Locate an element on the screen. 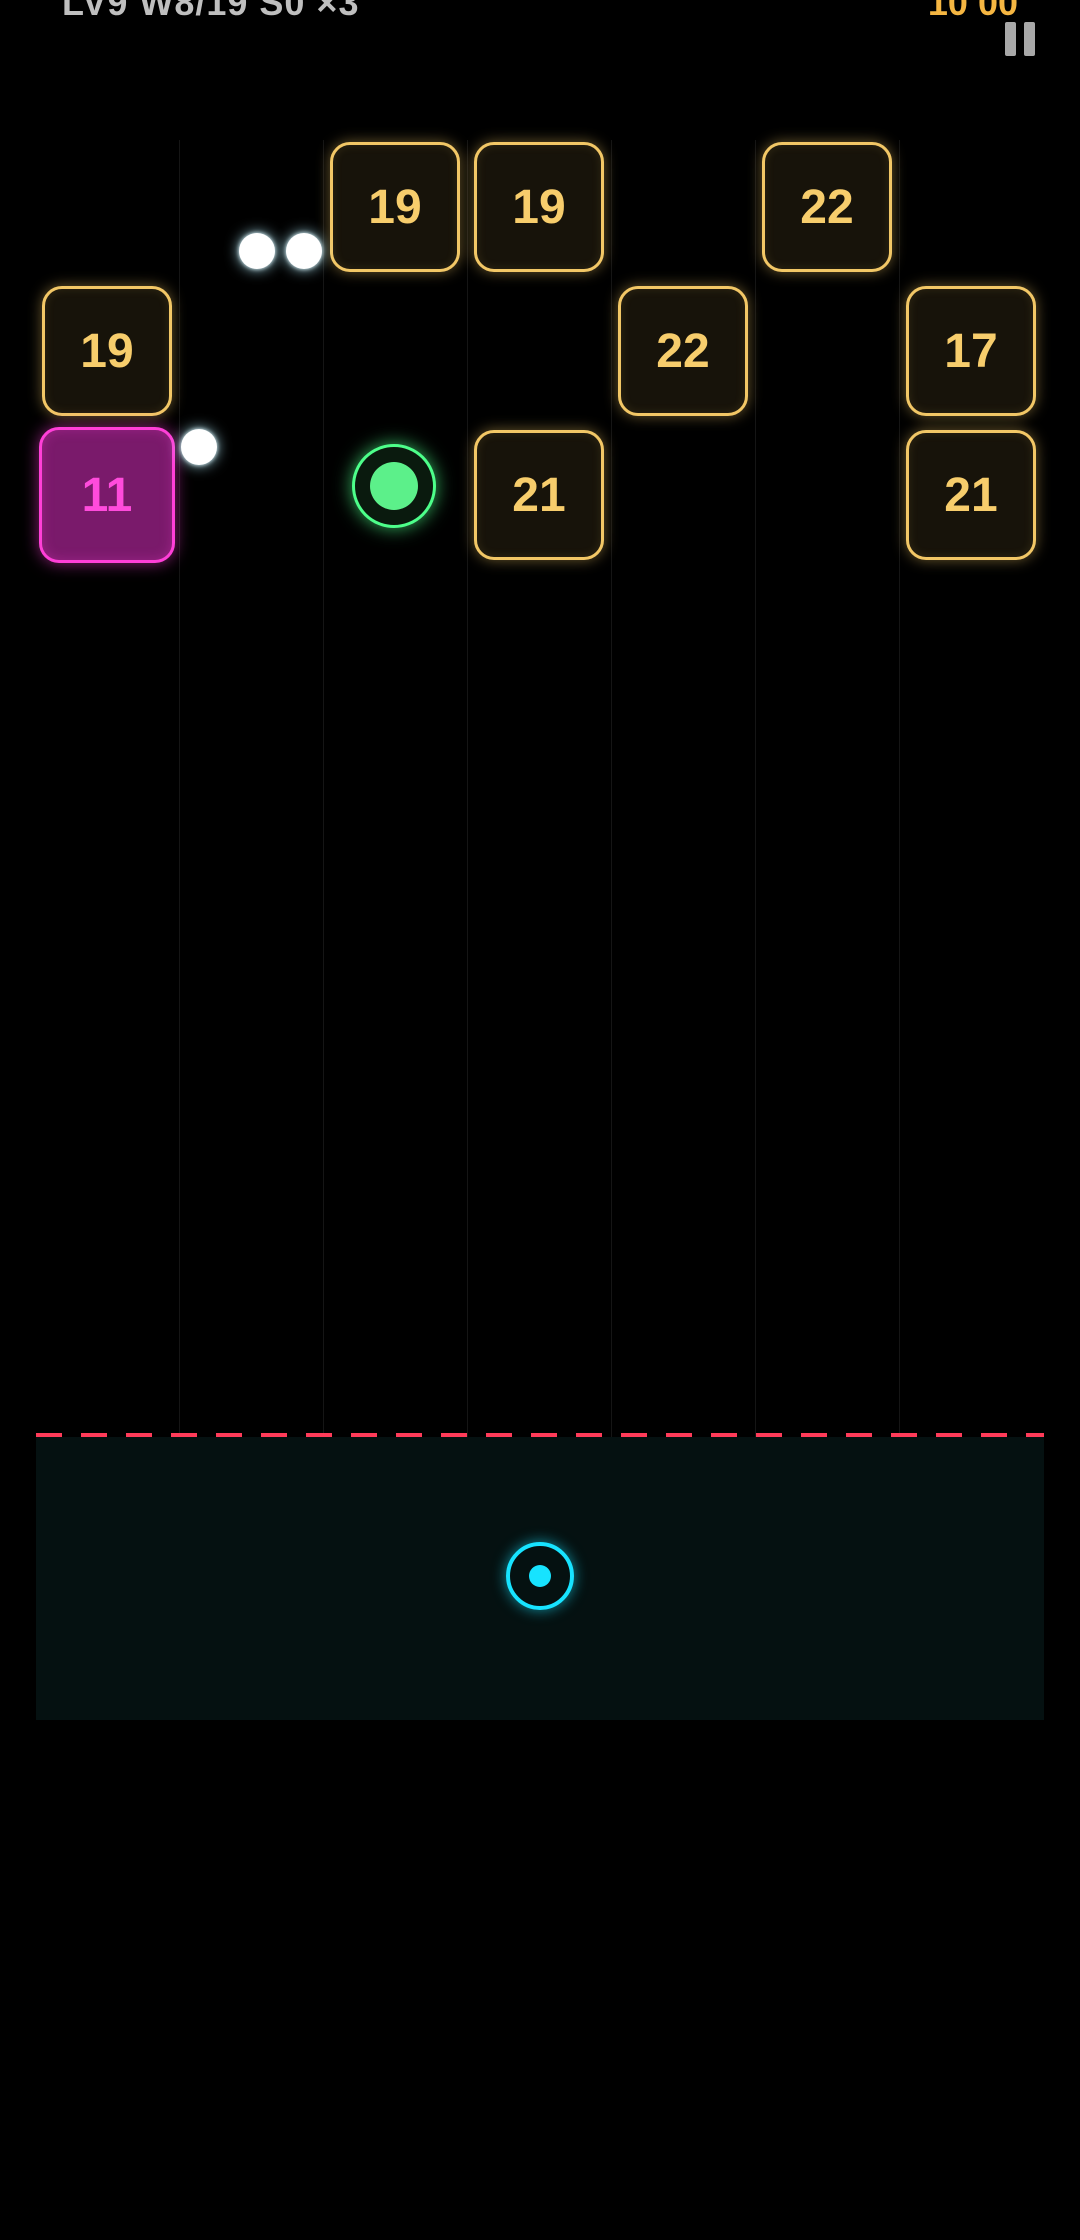 This screenshot has height=2240, width=1080. brick-block-special: 11 is located at coordinates (107, 495).